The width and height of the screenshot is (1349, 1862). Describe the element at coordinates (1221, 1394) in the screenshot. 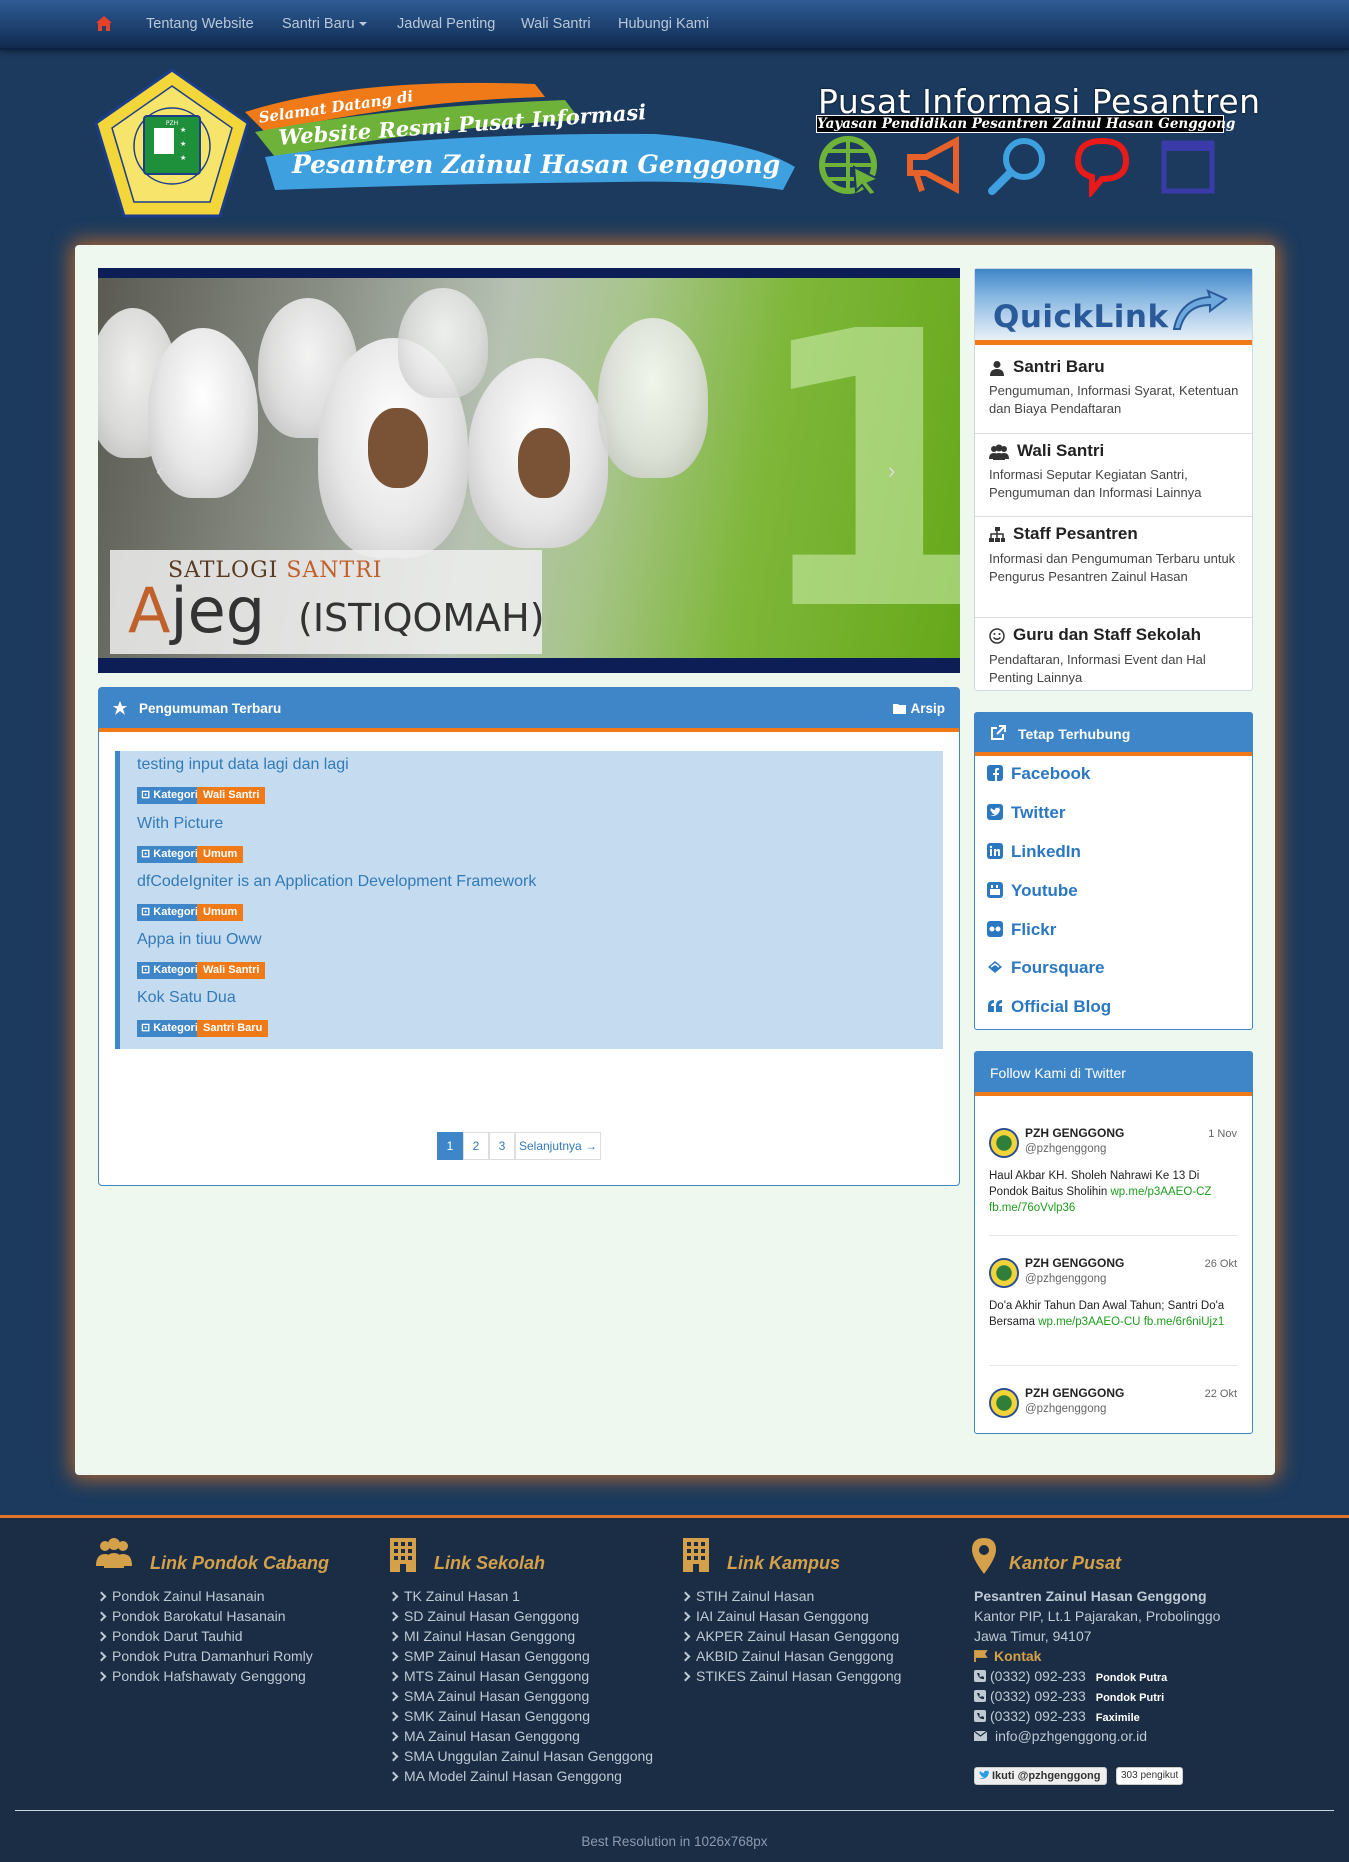

I see `tweet-date: 22 Okt` at that location.